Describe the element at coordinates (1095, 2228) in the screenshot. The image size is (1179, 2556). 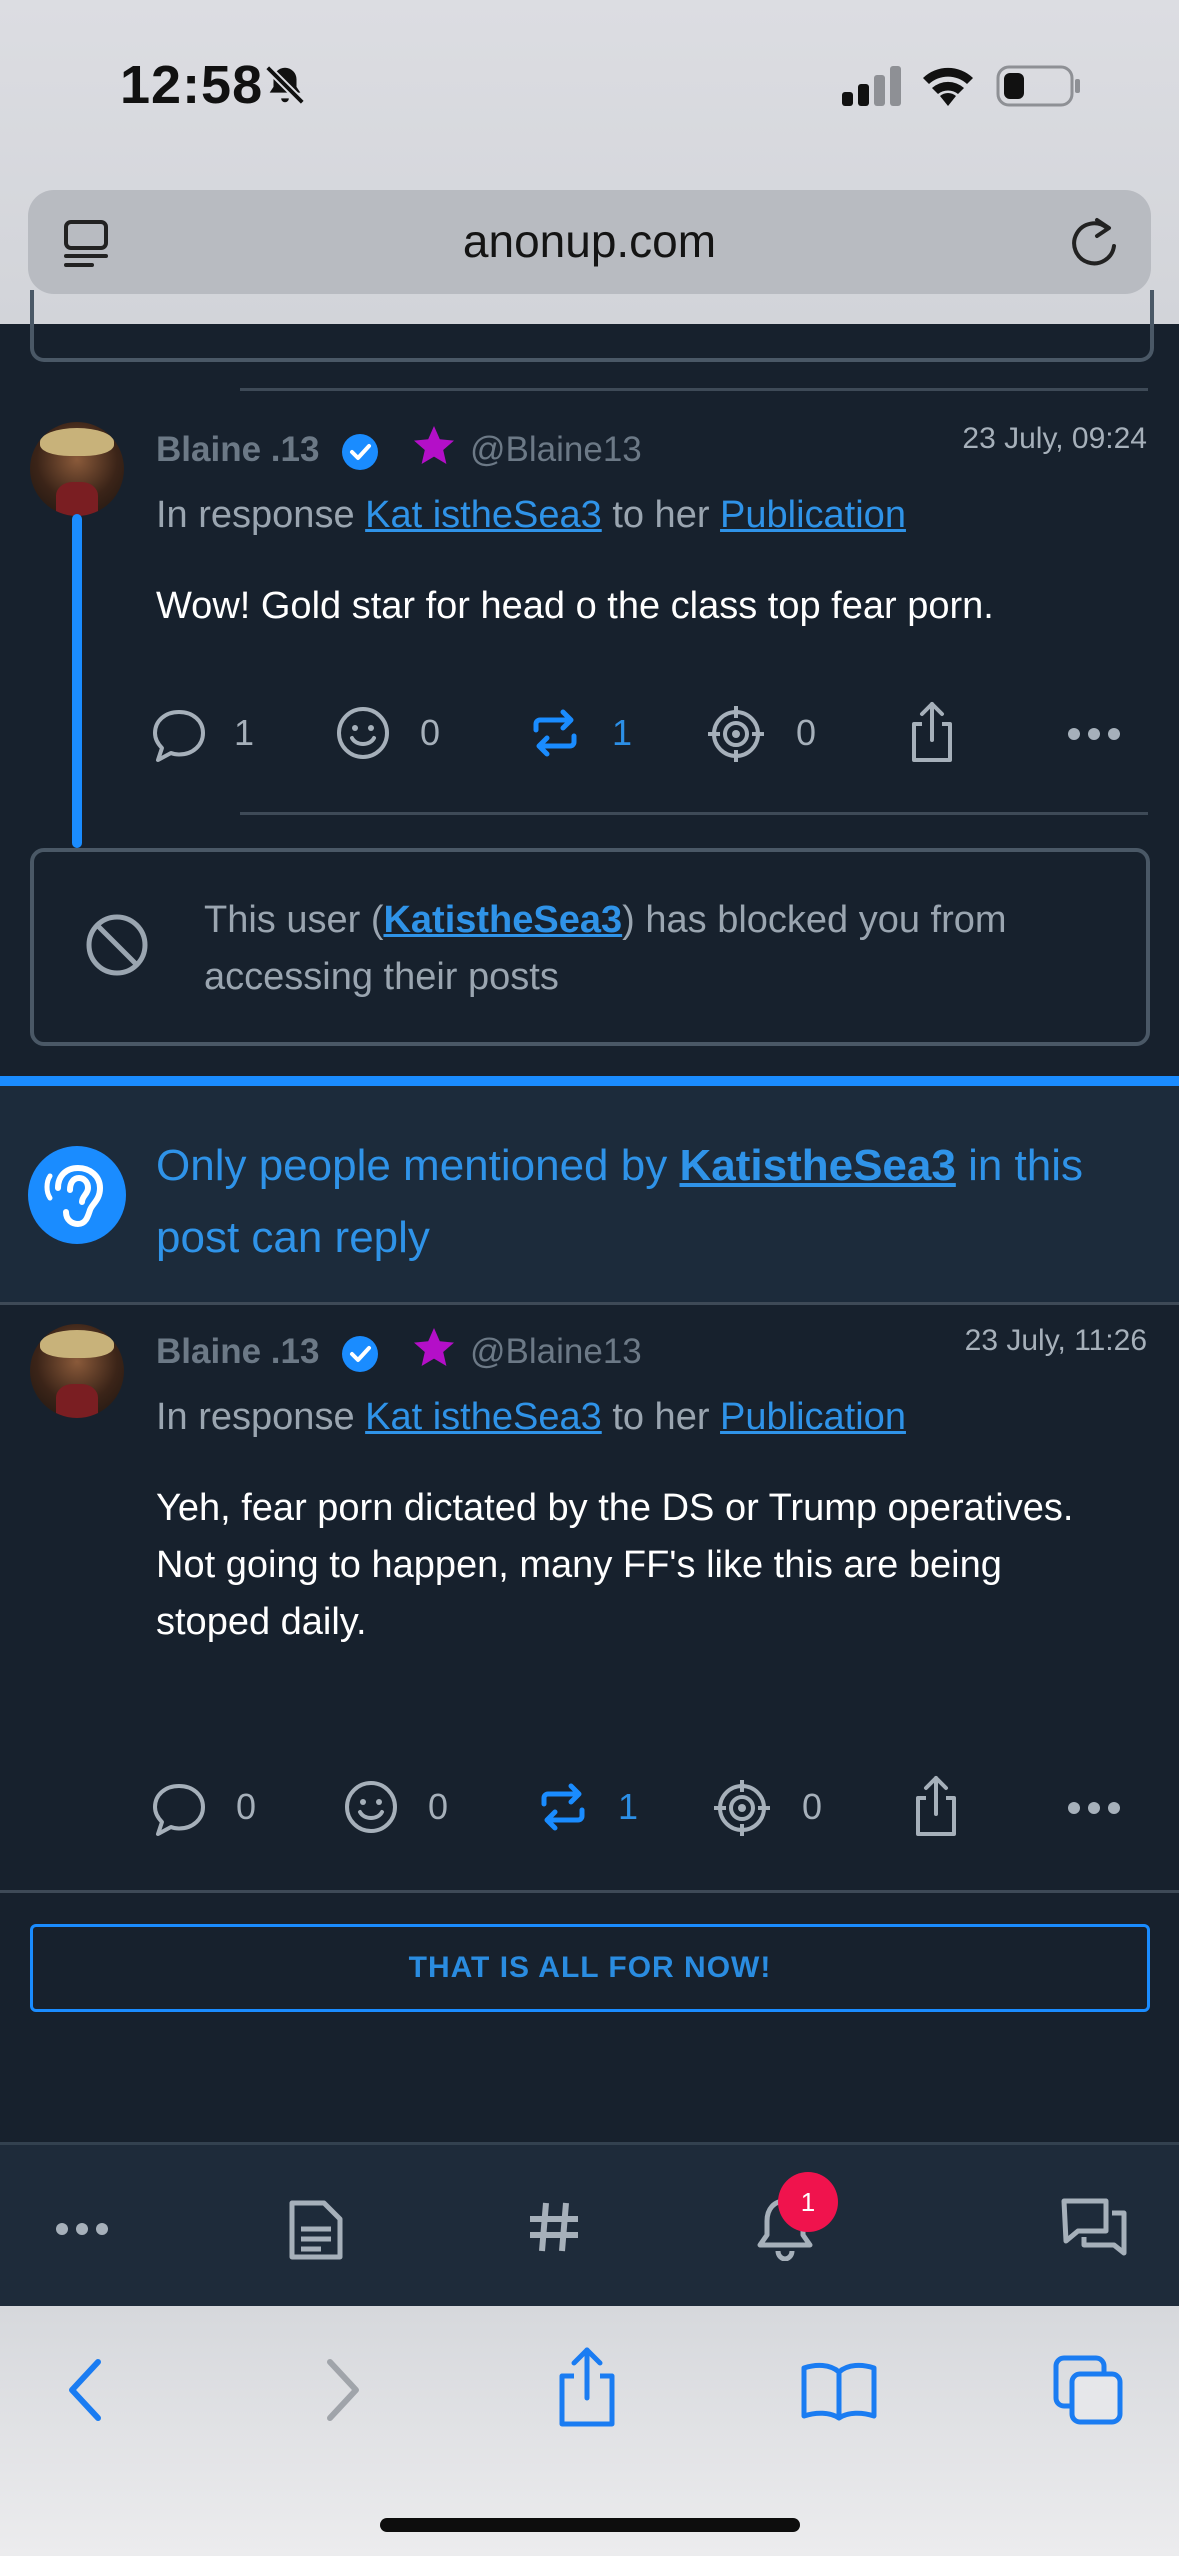
I see `messages-icon` at that location.